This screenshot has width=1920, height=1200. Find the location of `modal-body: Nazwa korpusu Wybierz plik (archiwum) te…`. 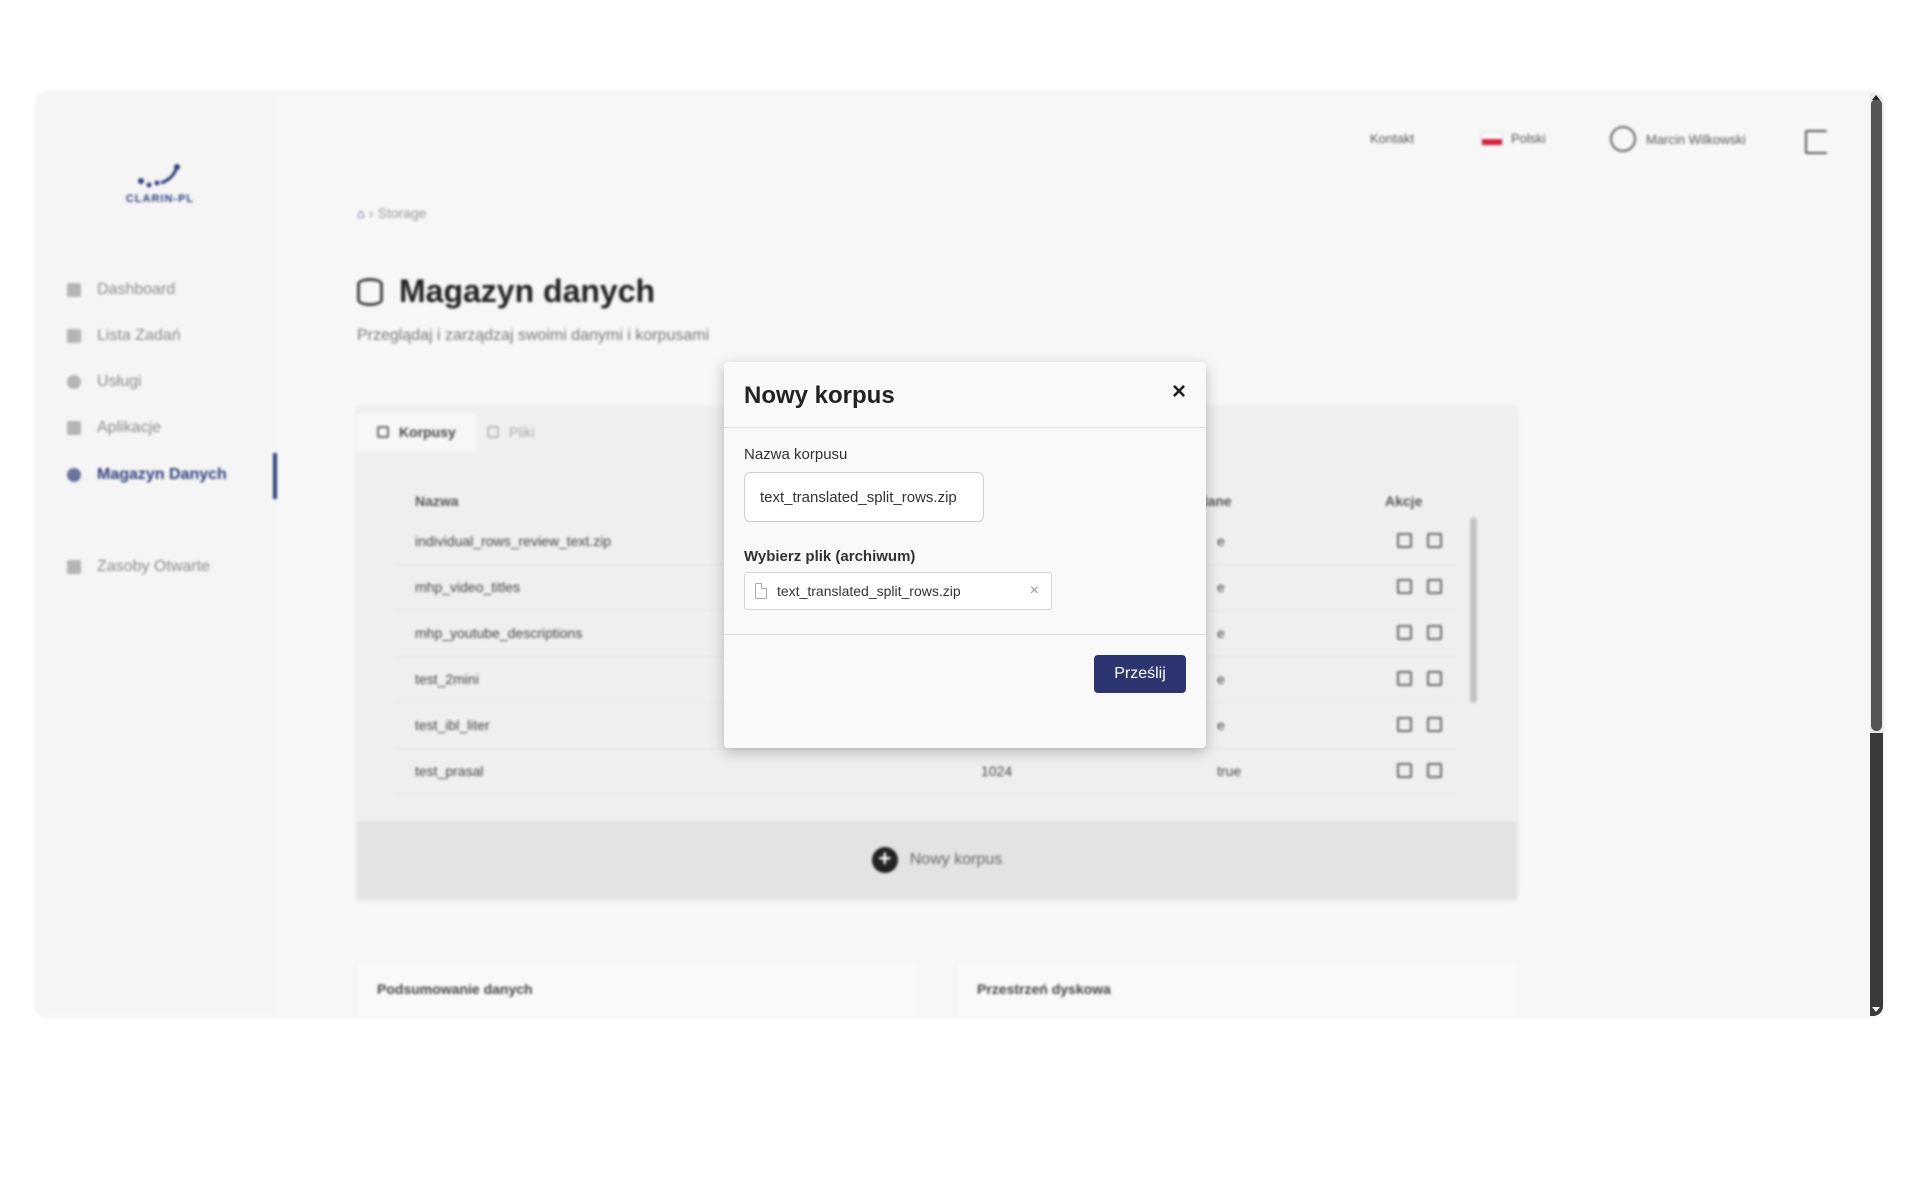

modal-body: Nazwa korpusu Wybierz plik (archiwum) te… is located at coordinates (965, 531).